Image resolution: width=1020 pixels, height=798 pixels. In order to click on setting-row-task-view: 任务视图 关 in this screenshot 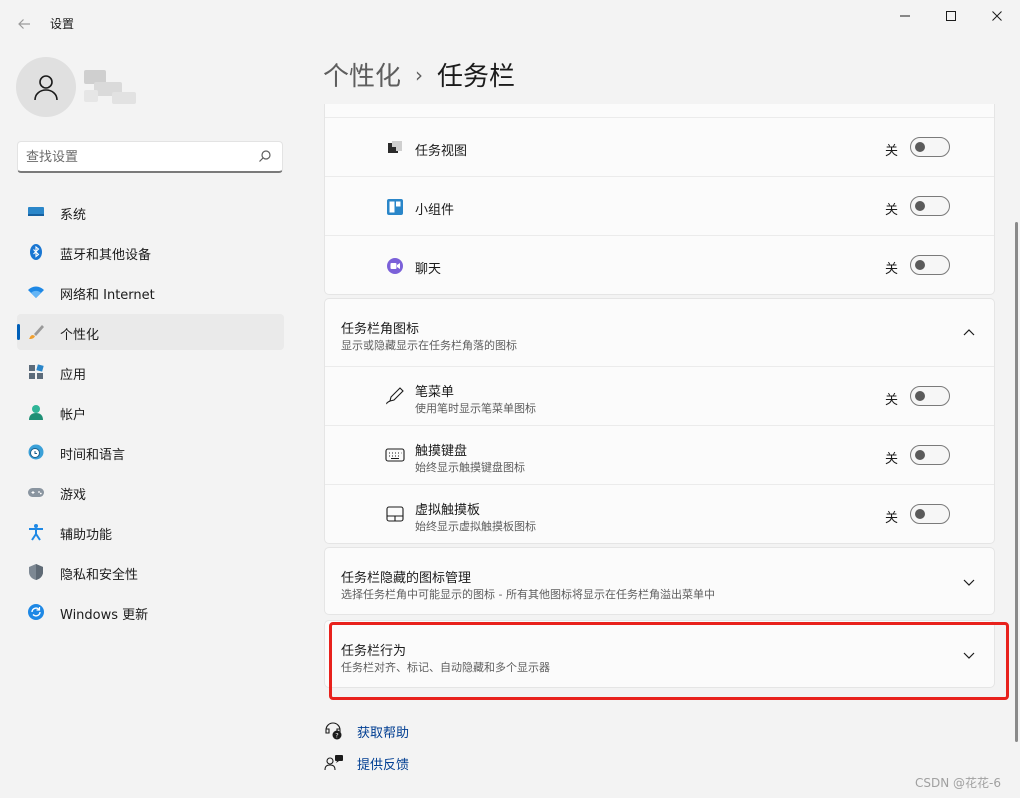, I will do `click(659, 146)`.